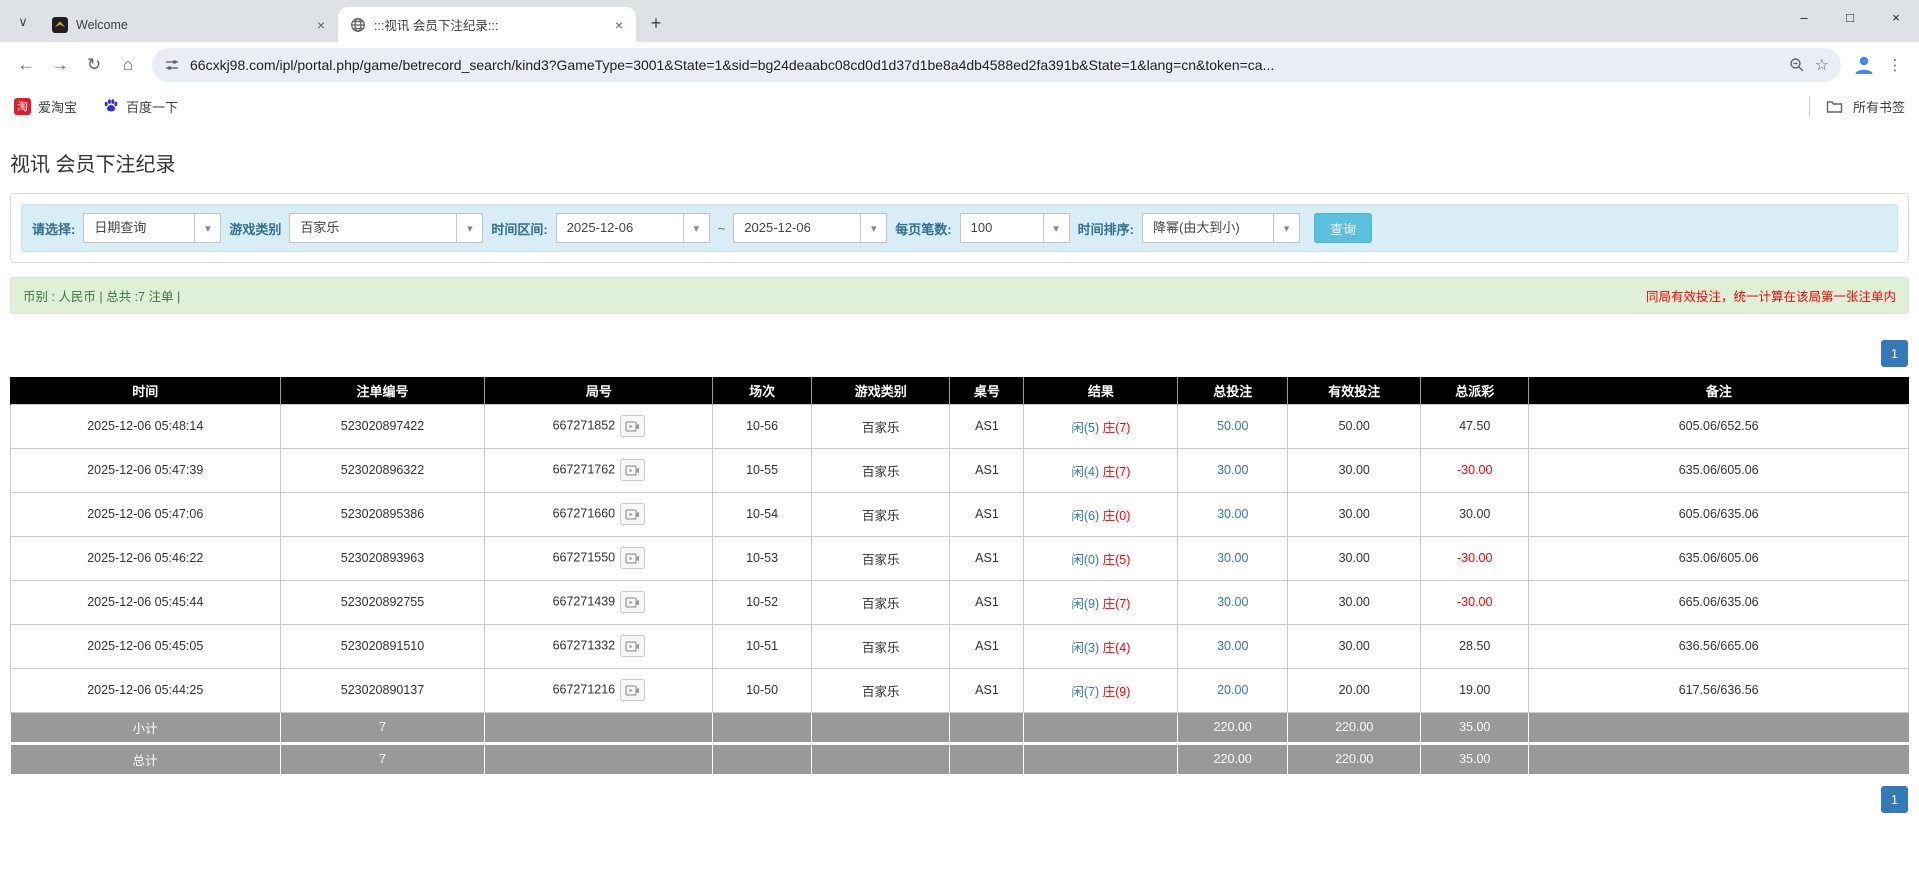 The image size is (1919, 888). Describe the element at coordinates (1864, 65) in the screenshot. I see `profile-avatar` at that location.